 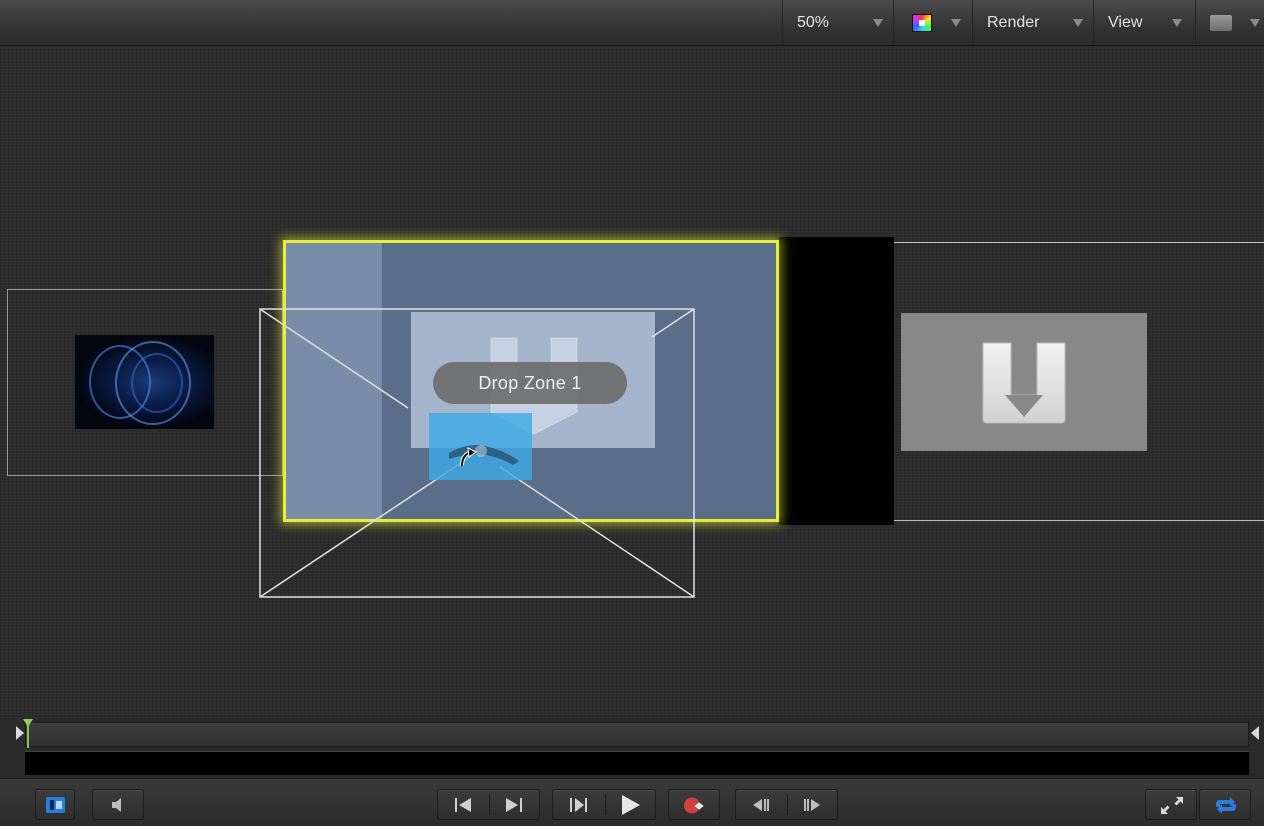 I want to click on speaker-icon, so click(x=116, y=805).